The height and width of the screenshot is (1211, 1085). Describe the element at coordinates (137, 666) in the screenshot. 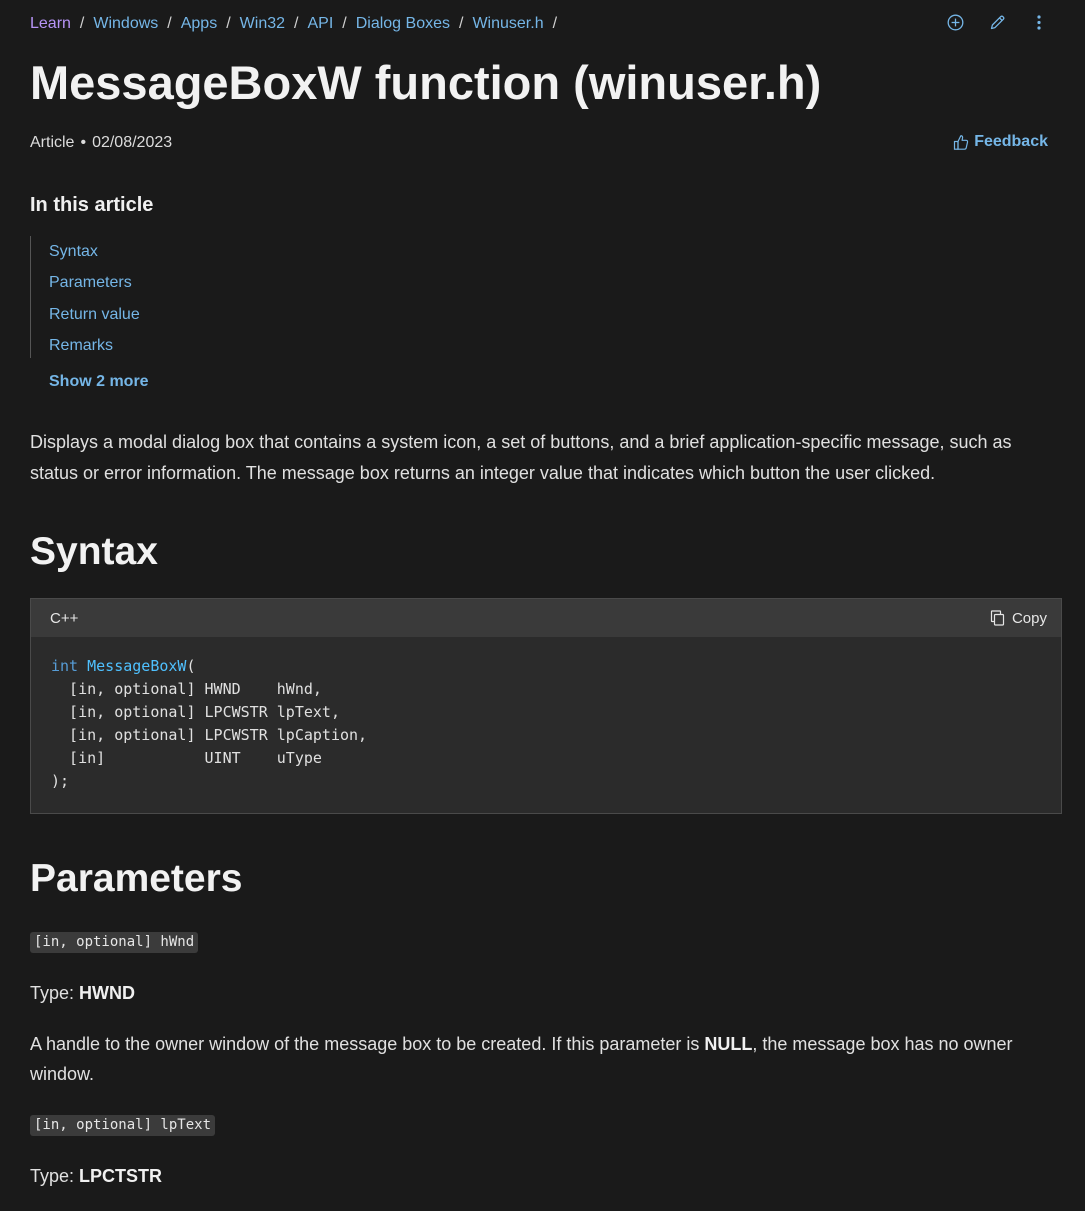

I see `code-function-name: MessageBoxW` at that location.